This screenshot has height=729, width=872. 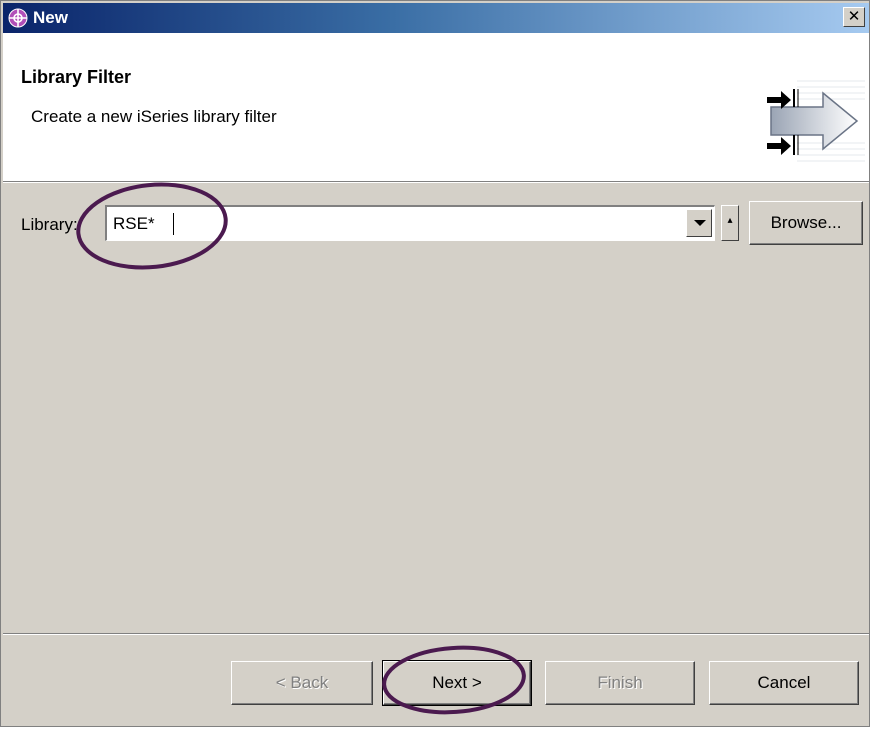 I want to click on cancel-button: Cancel, so click(x=784, y=683).